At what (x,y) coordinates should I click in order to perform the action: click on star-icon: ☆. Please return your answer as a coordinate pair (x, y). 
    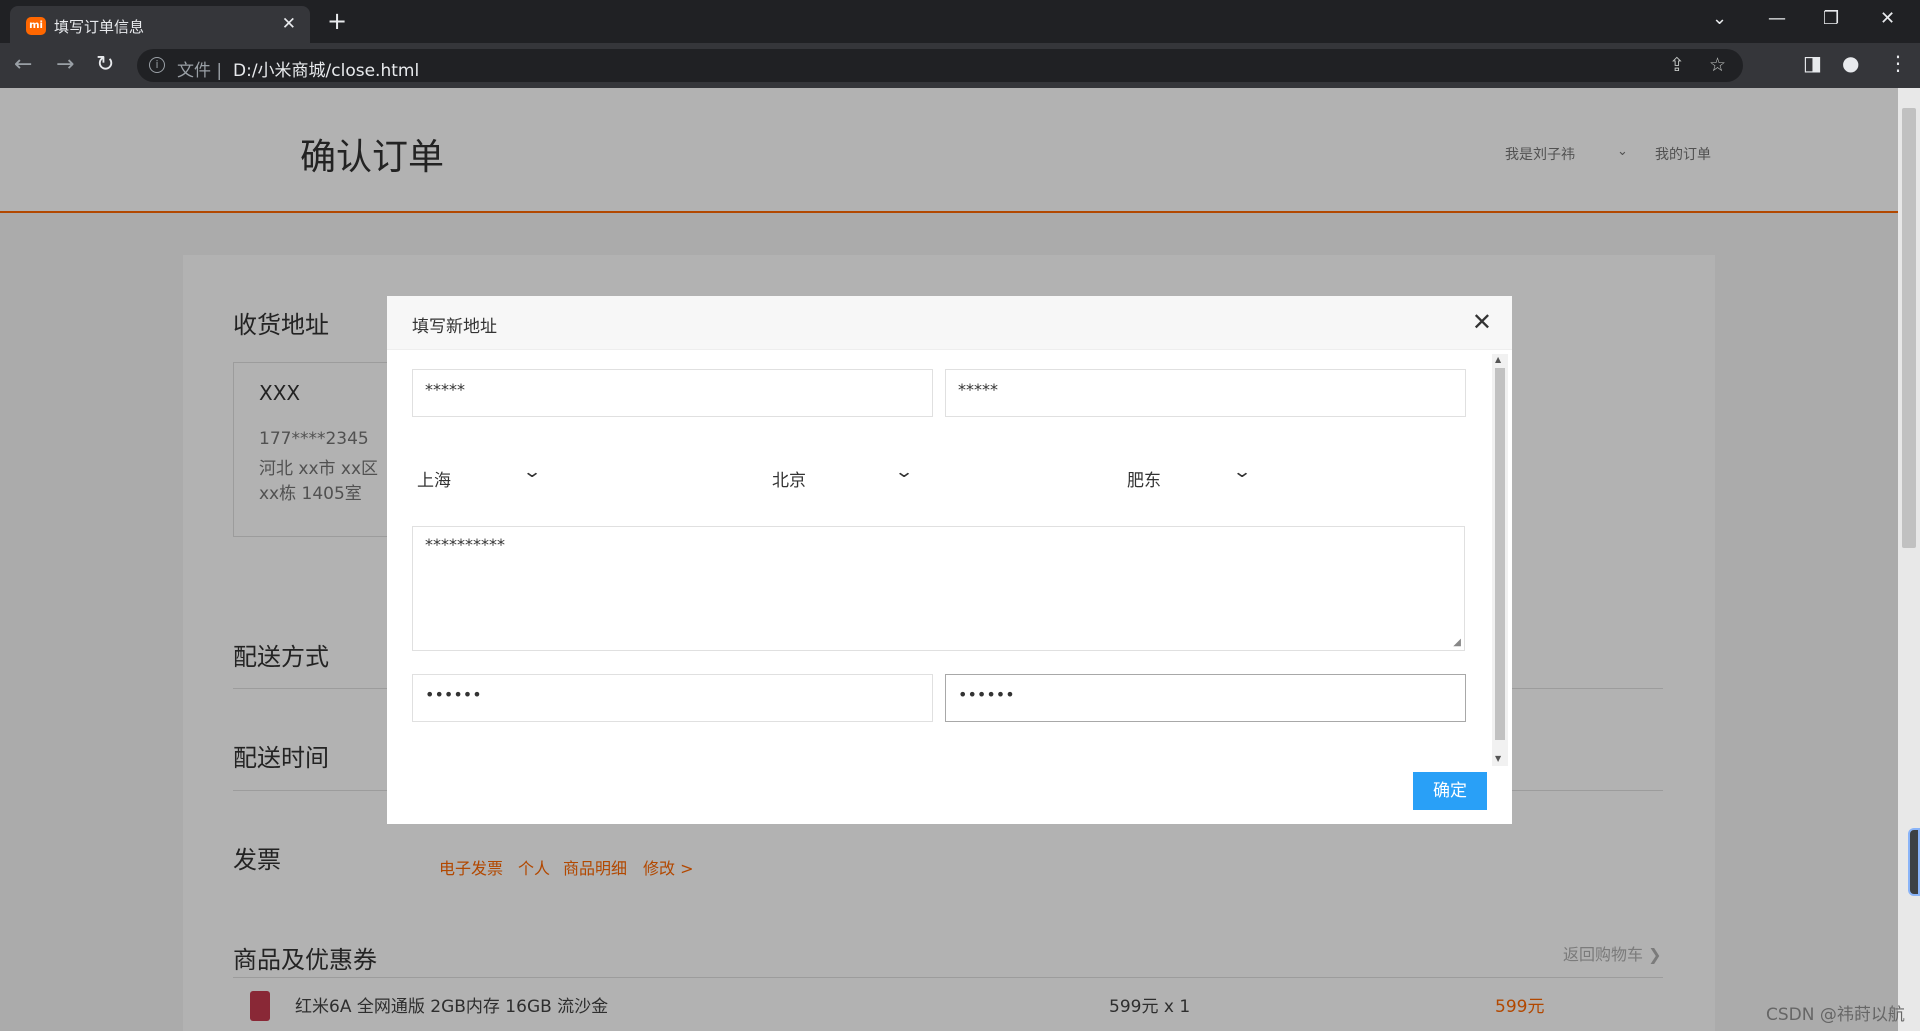
    Looking at the image, I should click on (1717, 65).